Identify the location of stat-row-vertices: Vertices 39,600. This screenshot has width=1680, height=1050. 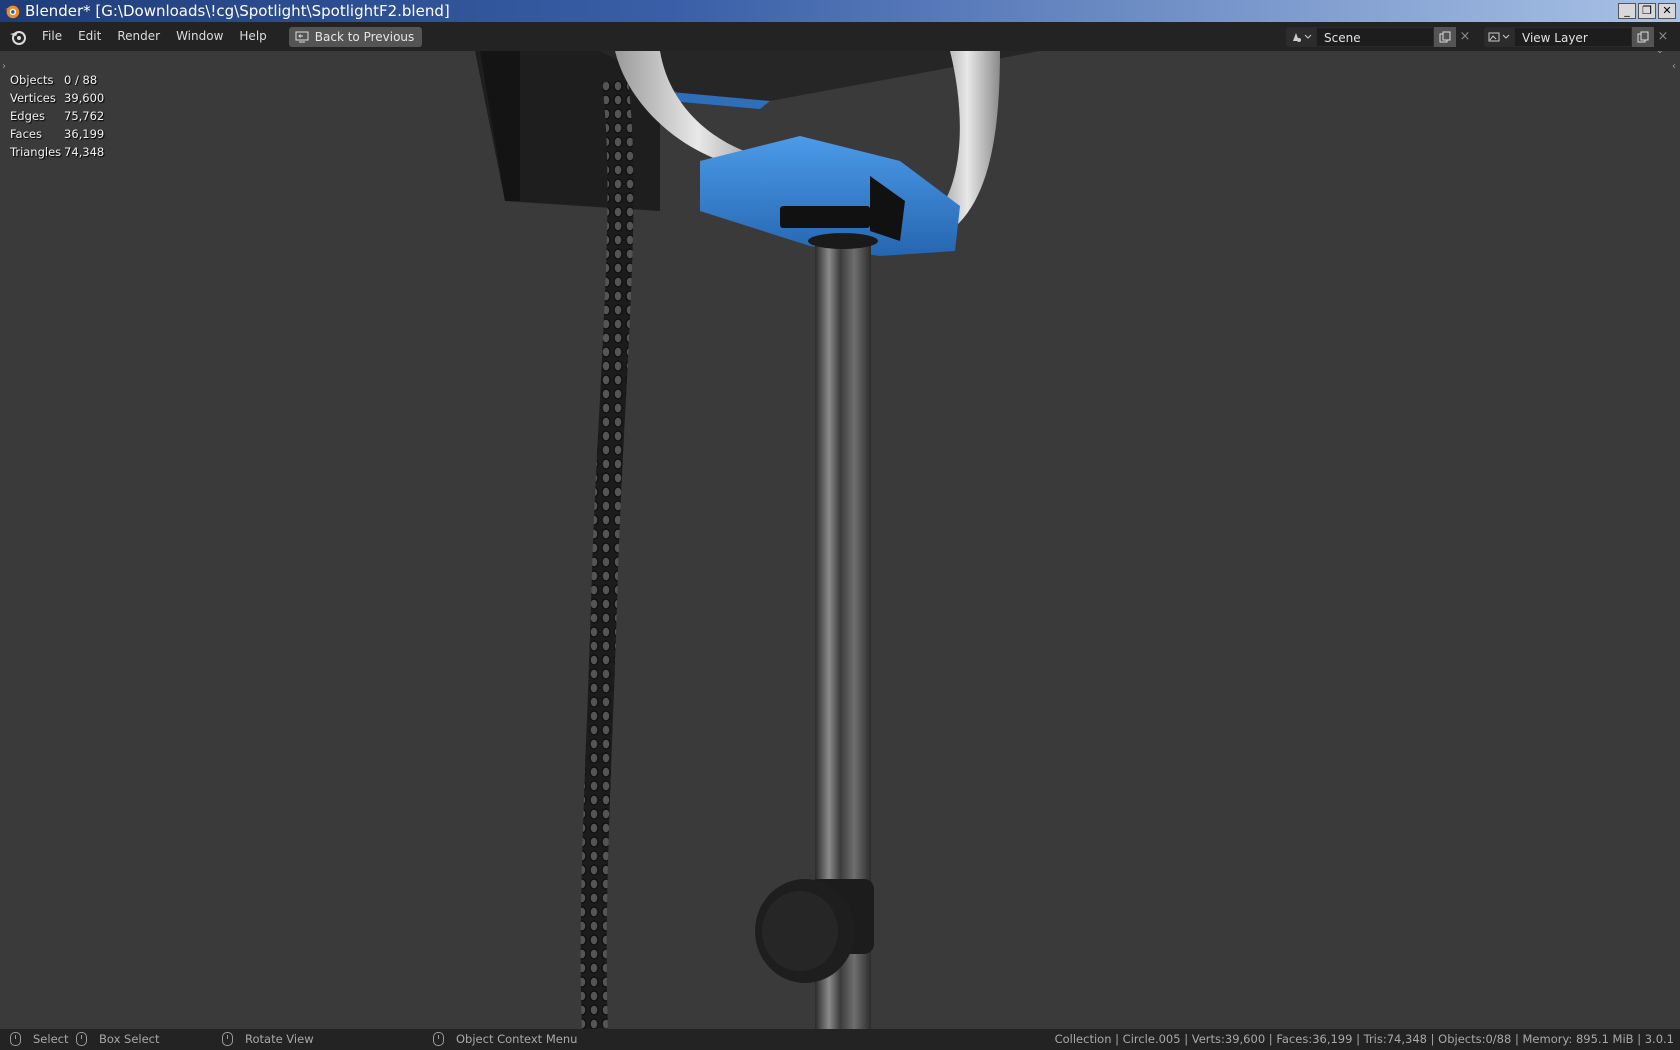
(57, 98).